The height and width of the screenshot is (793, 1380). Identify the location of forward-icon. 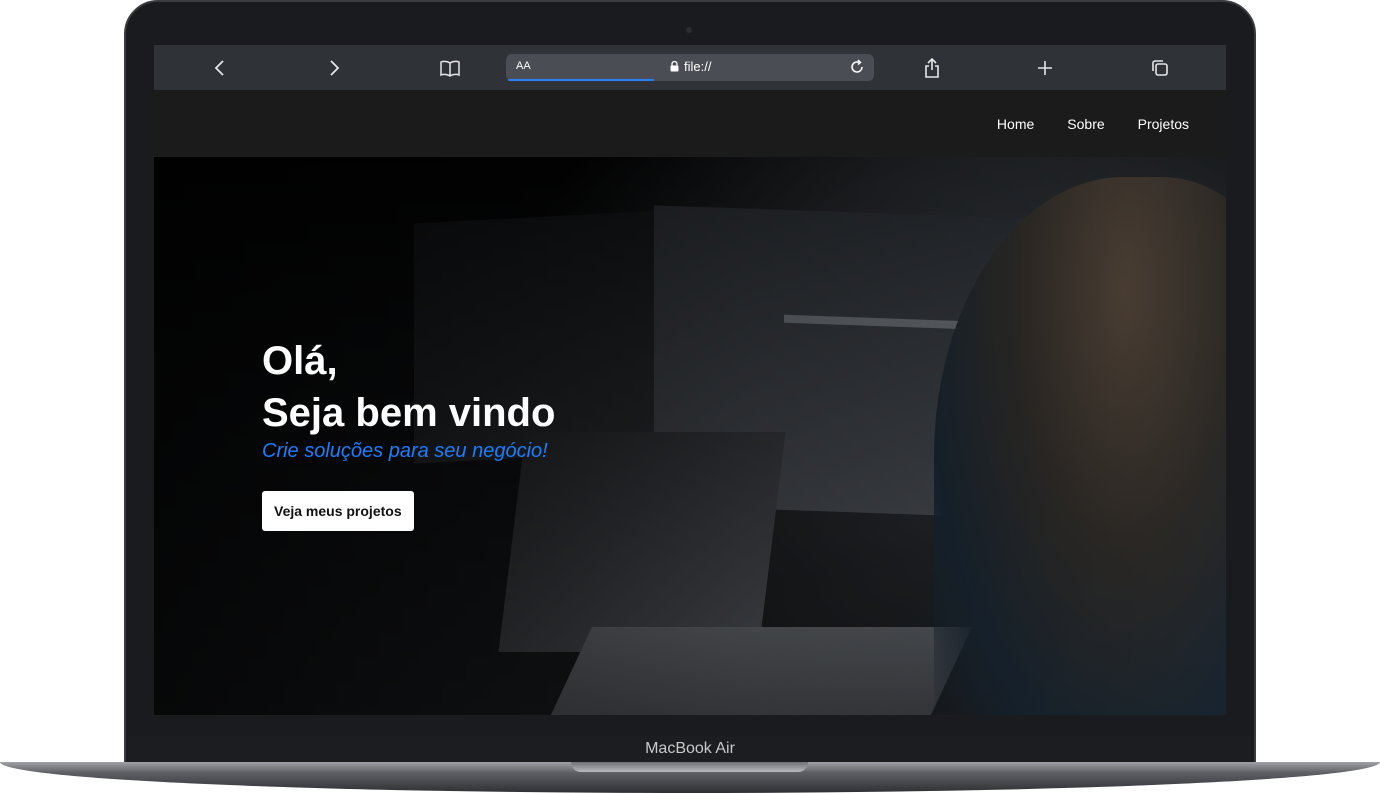
(334, 68).